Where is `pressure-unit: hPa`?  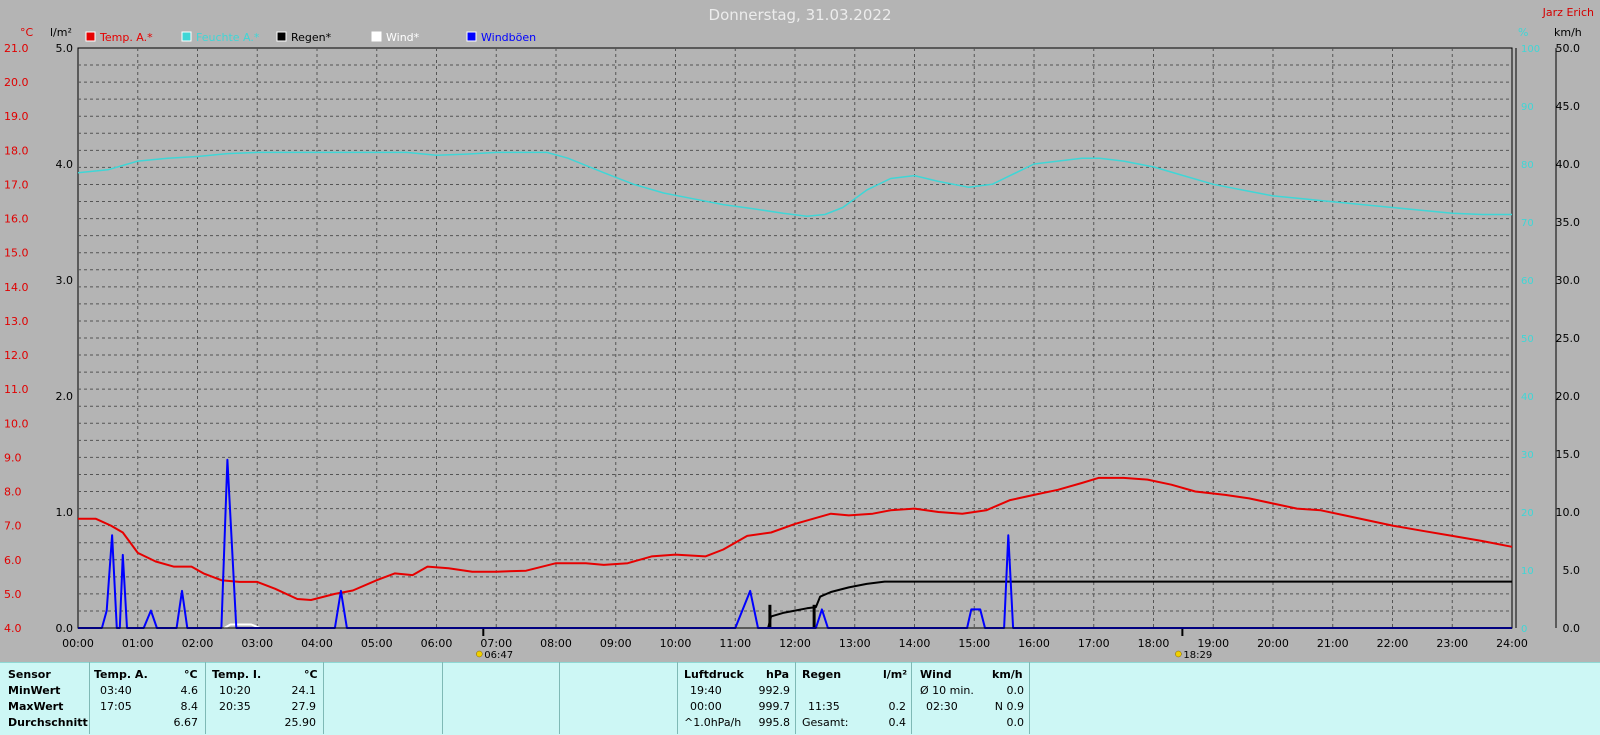 pressure-unit: hPa is located at coordinates (778, 674).